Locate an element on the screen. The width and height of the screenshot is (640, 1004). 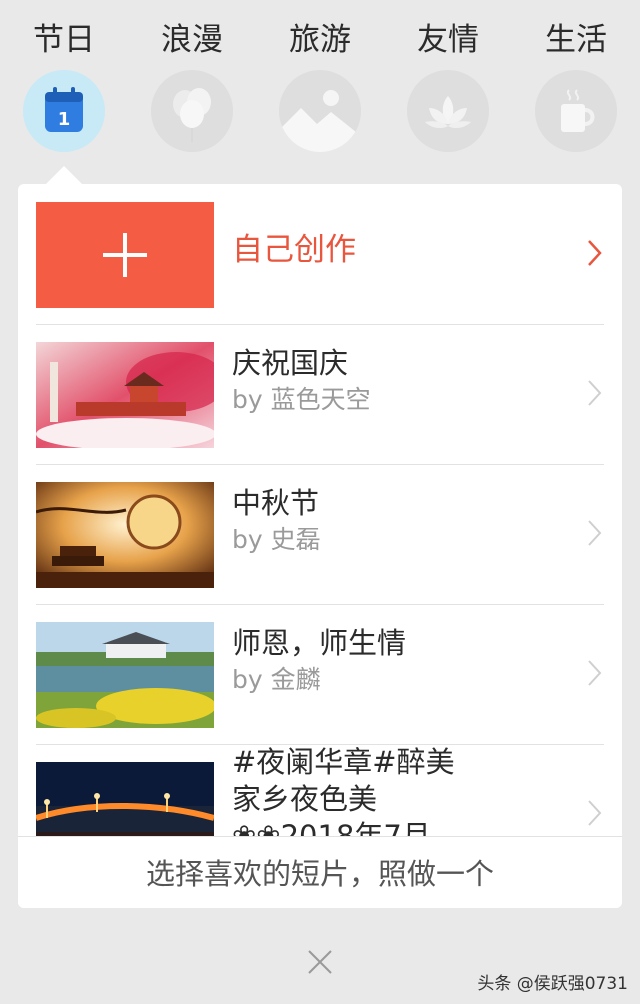
category-label: 旅游 is located at coordinates (320, 40).